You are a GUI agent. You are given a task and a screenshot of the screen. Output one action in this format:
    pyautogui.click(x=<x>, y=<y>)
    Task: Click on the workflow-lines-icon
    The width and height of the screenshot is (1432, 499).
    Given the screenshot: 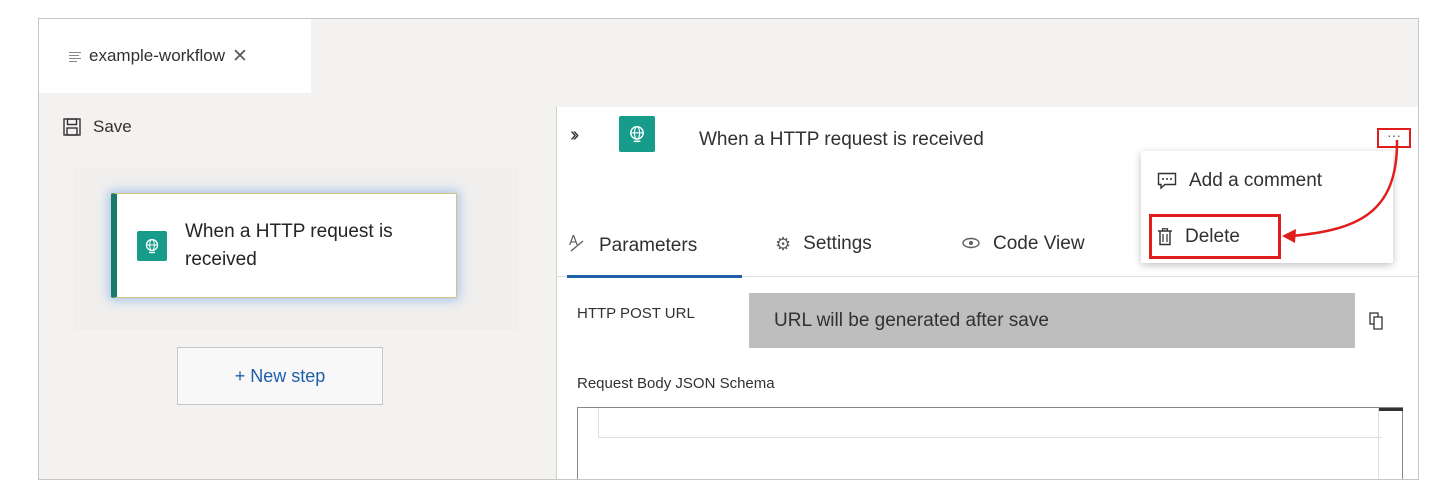 What is the action you would take?
    pyautogui.click(x=75, y=56)
    